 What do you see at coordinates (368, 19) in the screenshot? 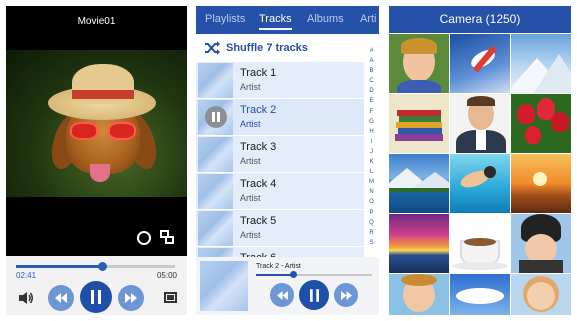
I see `tab-artists: Arti` at bounding box center [368, 19].